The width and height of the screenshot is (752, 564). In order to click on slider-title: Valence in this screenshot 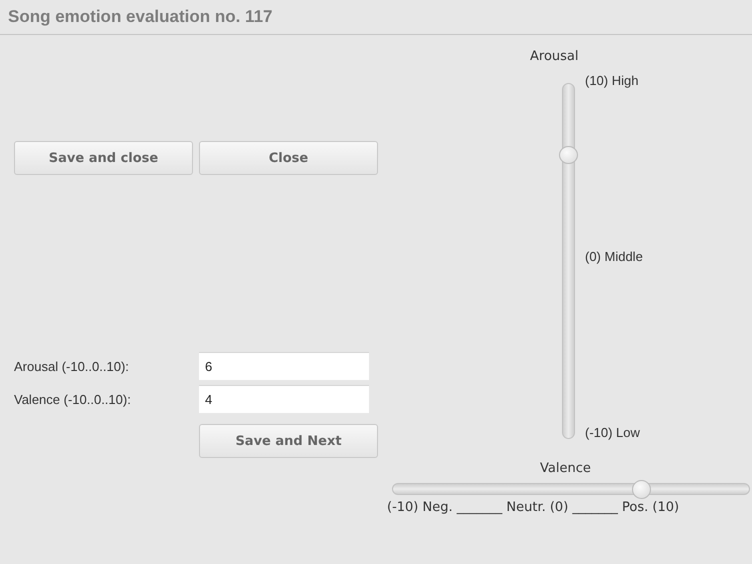, I will do `click(565, 468)`.